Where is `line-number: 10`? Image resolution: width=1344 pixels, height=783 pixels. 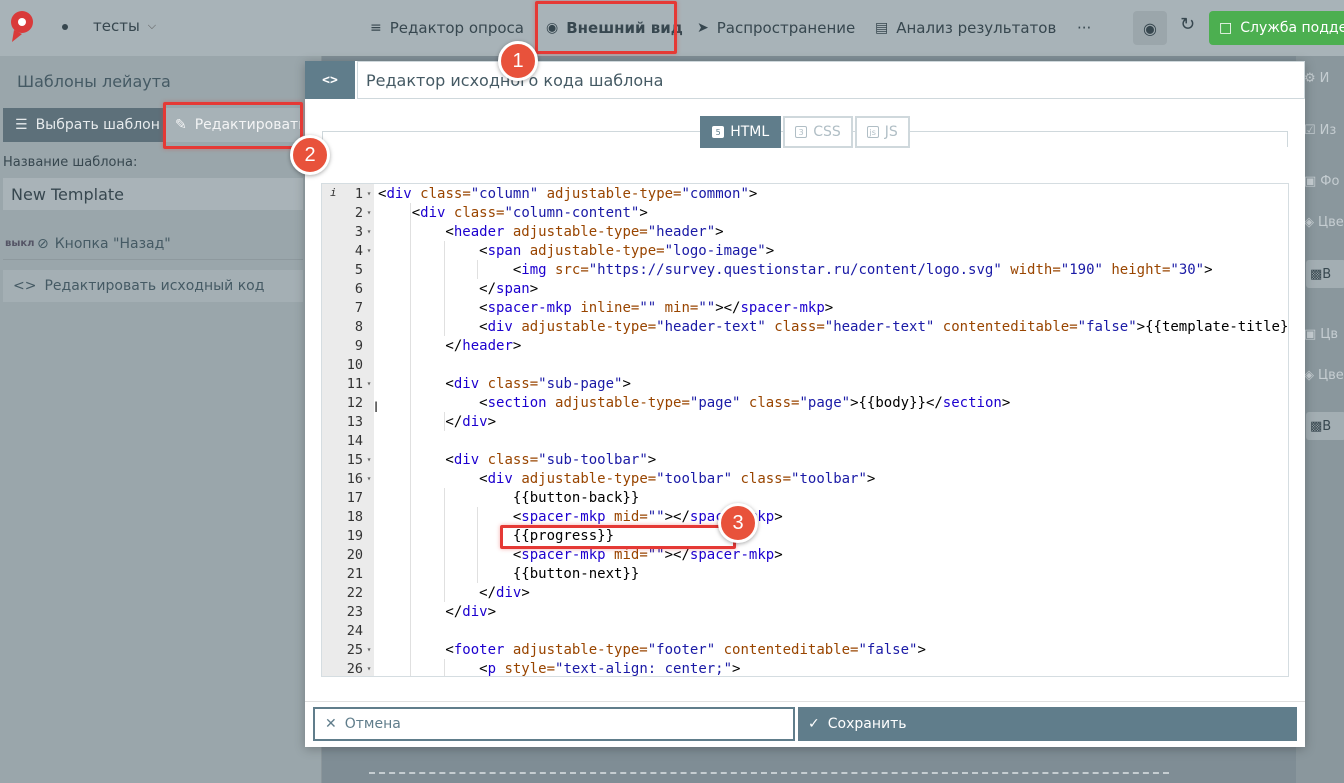 line-number: 10 is located at coordinates (354, 364).